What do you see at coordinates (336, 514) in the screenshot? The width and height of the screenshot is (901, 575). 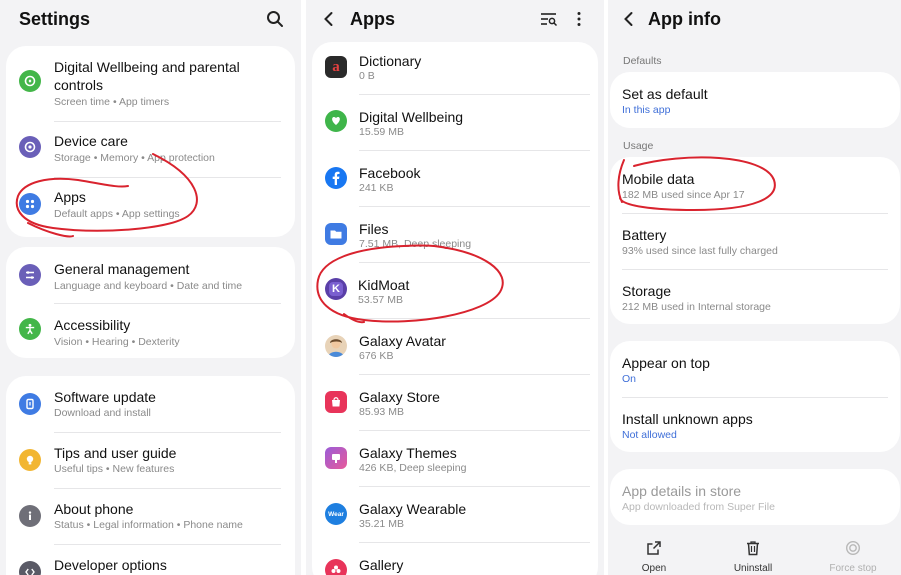 I see `wear-glyph: Wear` at bounding box center [336, 514].